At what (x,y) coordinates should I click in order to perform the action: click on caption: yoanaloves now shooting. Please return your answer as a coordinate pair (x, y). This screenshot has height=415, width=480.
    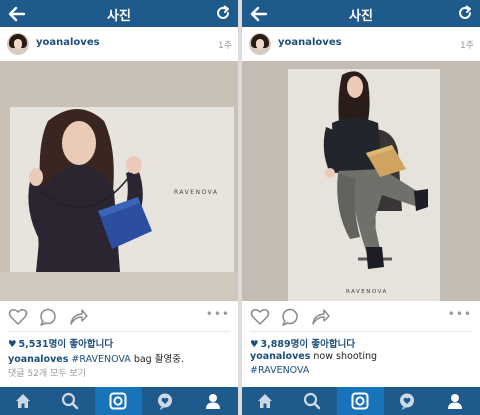
    Looking at the image, I should click on (313, 356).